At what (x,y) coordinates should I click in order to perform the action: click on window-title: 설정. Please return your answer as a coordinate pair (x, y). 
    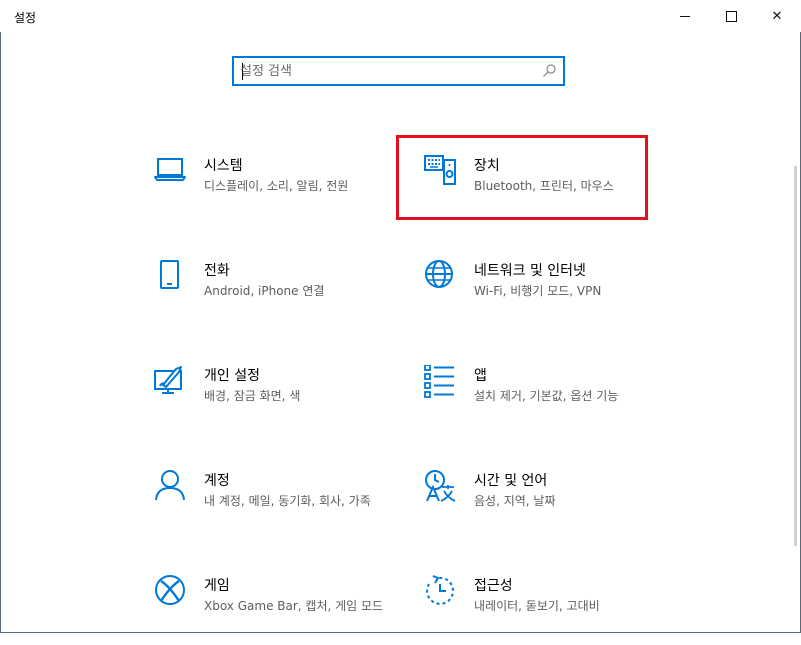
    Looking at the image, I should click on (25, 18).